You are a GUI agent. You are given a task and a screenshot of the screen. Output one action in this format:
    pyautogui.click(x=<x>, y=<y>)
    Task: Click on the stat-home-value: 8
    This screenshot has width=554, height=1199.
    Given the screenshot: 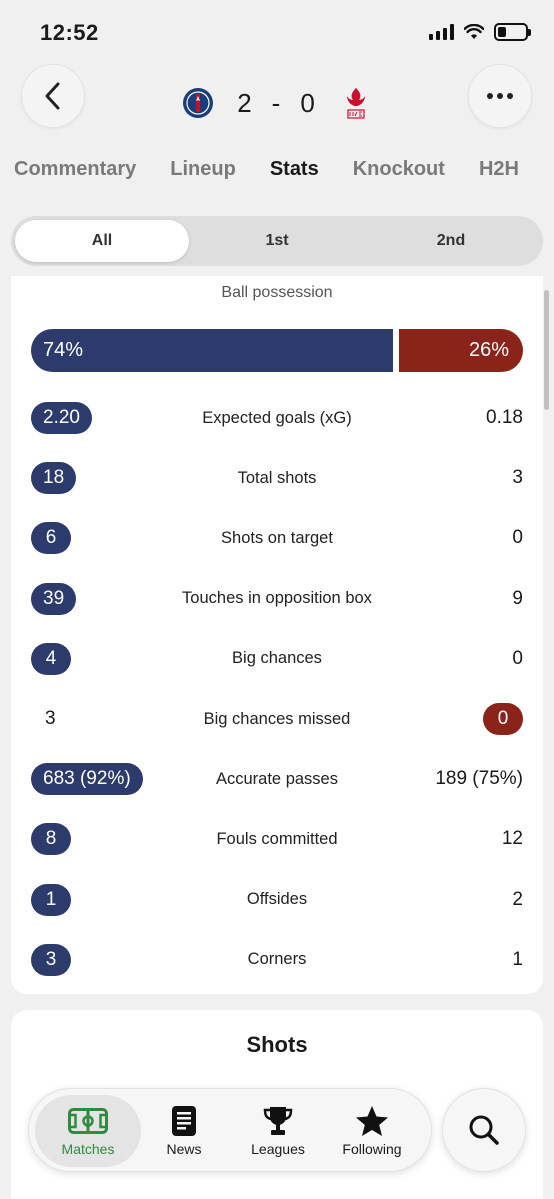 What is the action you would take?
    pyautogui.click(x=51, y=839)
    